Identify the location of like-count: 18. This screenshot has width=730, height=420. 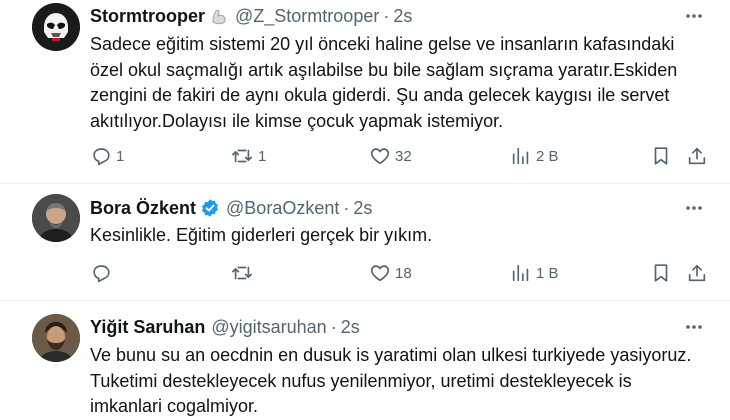
(403, 273).